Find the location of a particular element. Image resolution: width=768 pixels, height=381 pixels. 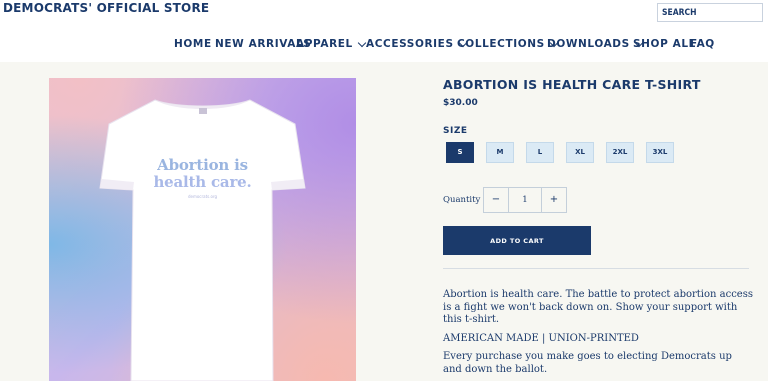

quantity-increase-button: + is located at coordinates (553, 200).